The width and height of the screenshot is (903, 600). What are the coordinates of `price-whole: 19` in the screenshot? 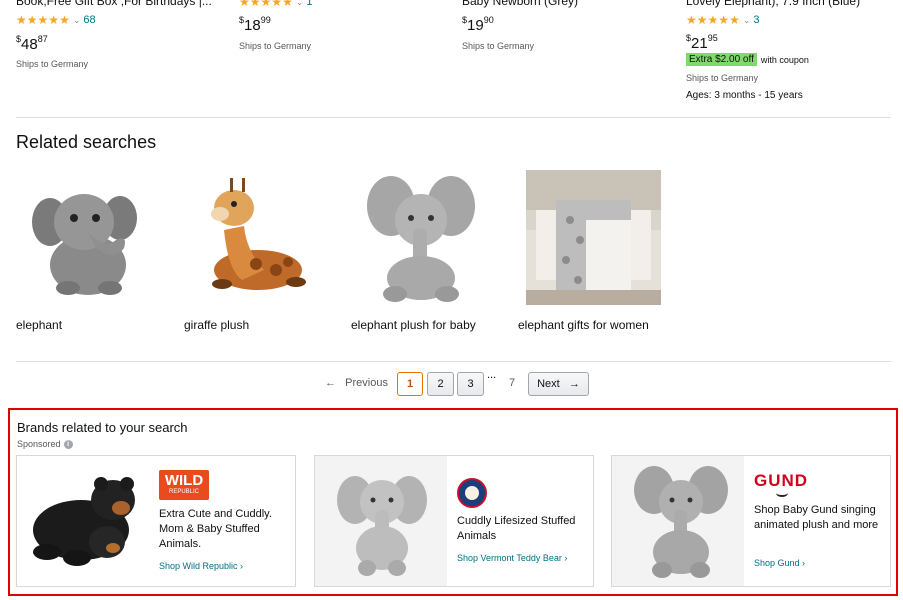 It's located at (475, 25).